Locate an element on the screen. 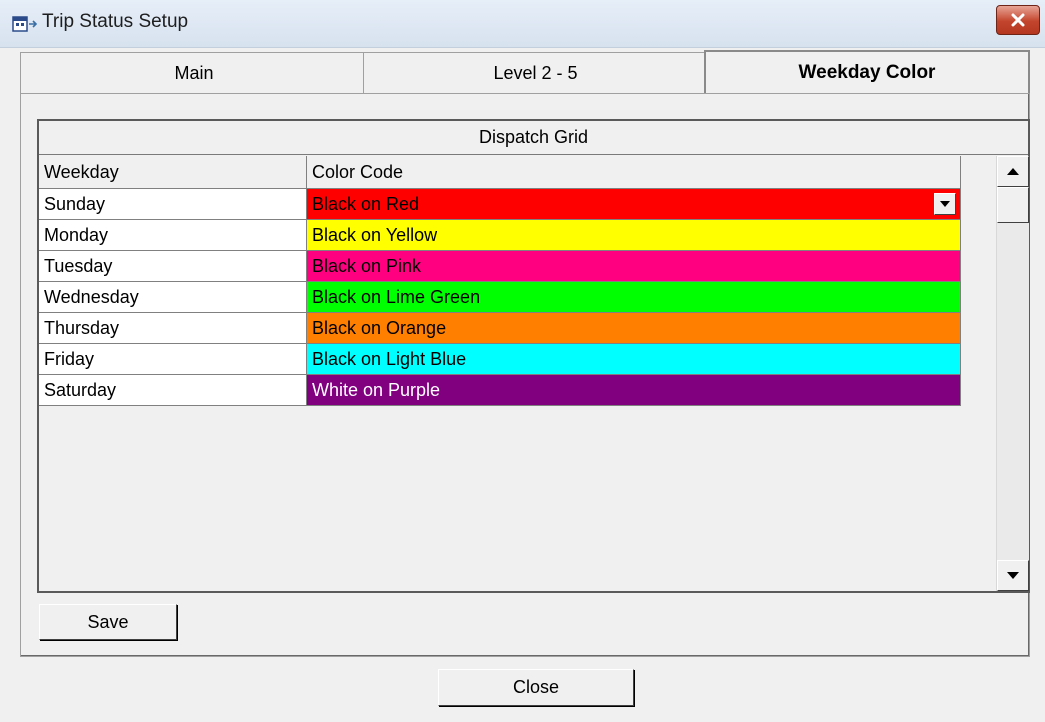  color-code-cell: Black on Orange is located at coordinates (634, 328).